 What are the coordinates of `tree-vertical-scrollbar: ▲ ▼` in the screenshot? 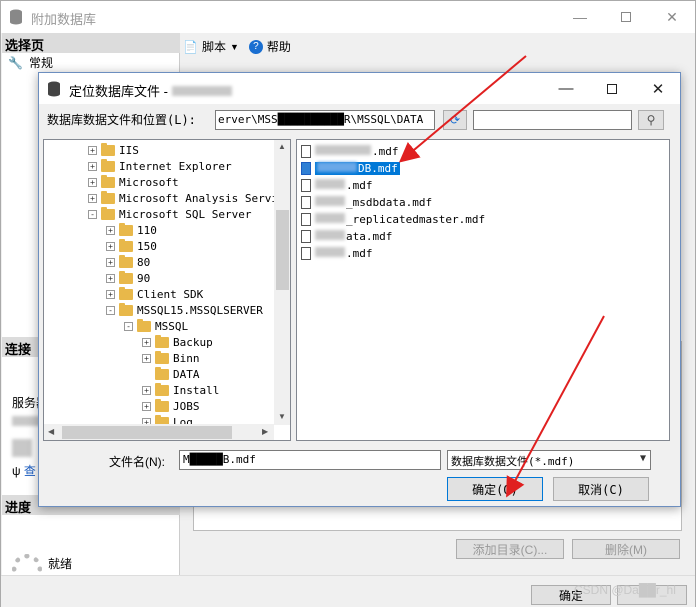 It's located at (282, 282).